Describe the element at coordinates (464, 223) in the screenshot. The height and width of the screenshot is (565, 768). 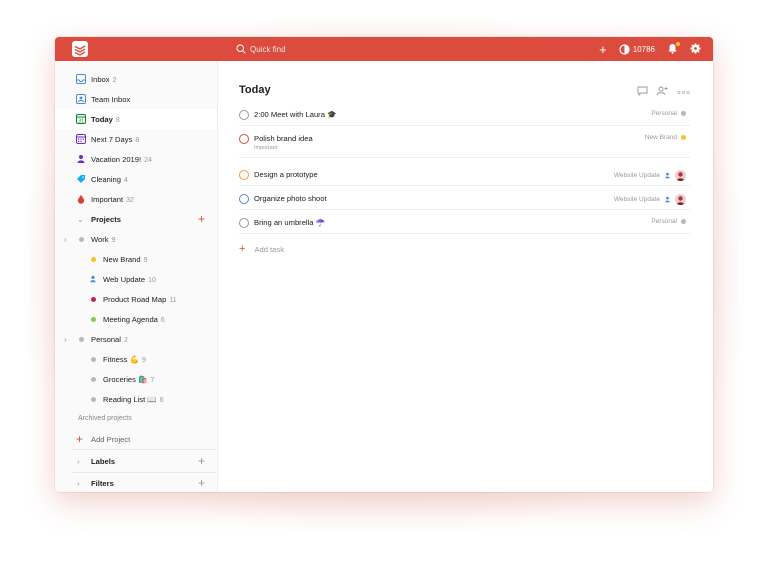
I see `task-item: Bring an umbrella ☂️ Personal` at that location.